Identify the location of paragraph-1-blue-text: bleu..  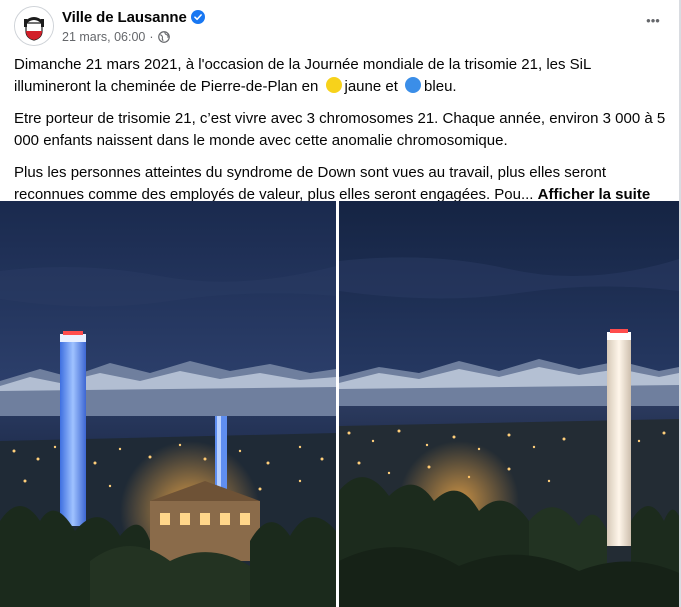
(440, 86).